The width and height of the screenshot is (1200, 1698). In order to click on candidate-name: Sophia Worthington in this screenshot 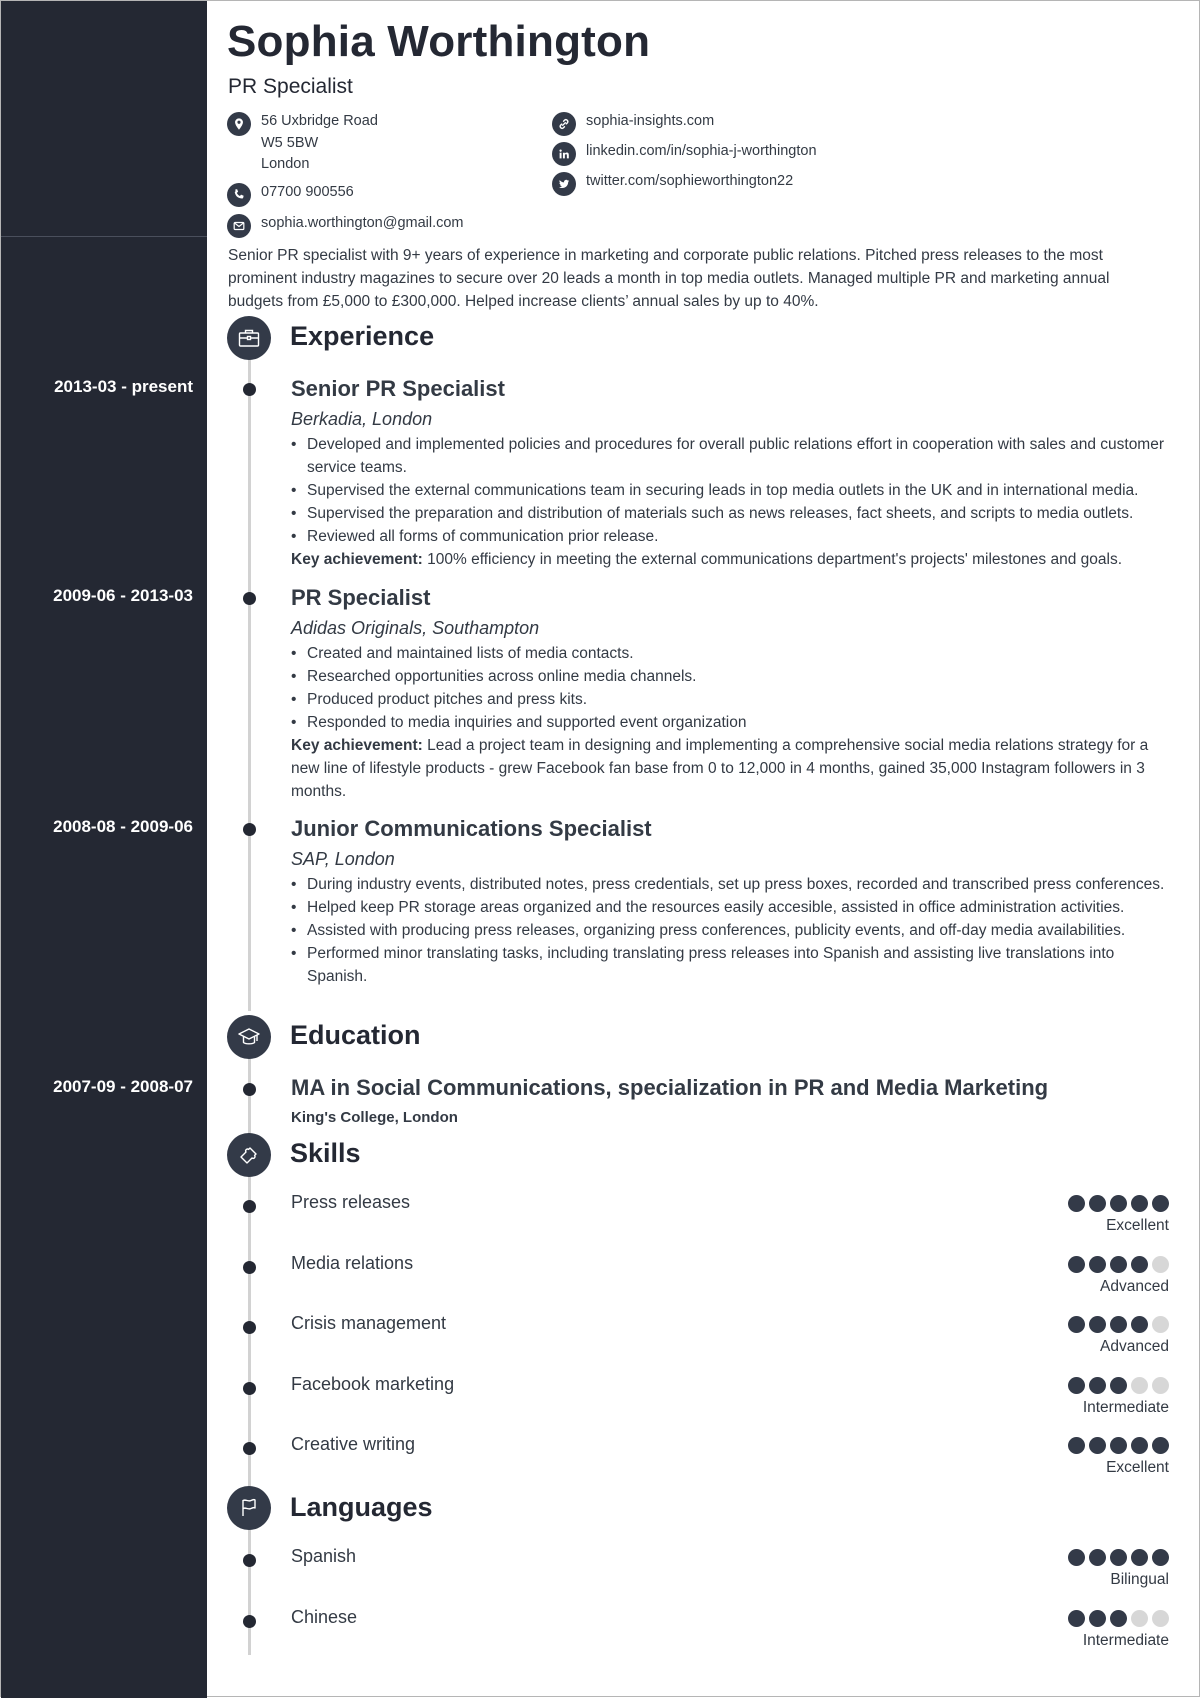, I will do `click(439, 41)`.